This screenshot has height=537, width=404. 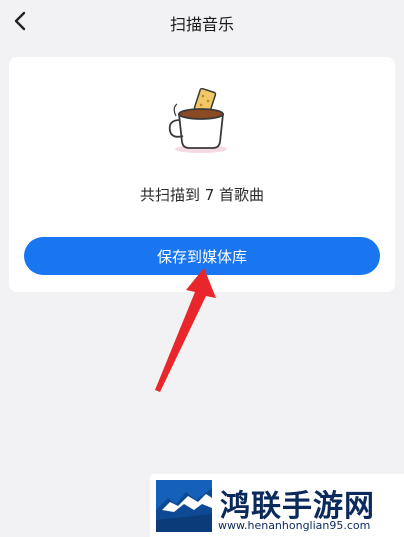 What do you see at coordinates (201, 256) in the screenshot?
I see `save-button-label: 保存到媒体库` at bounding box center [201, 256].